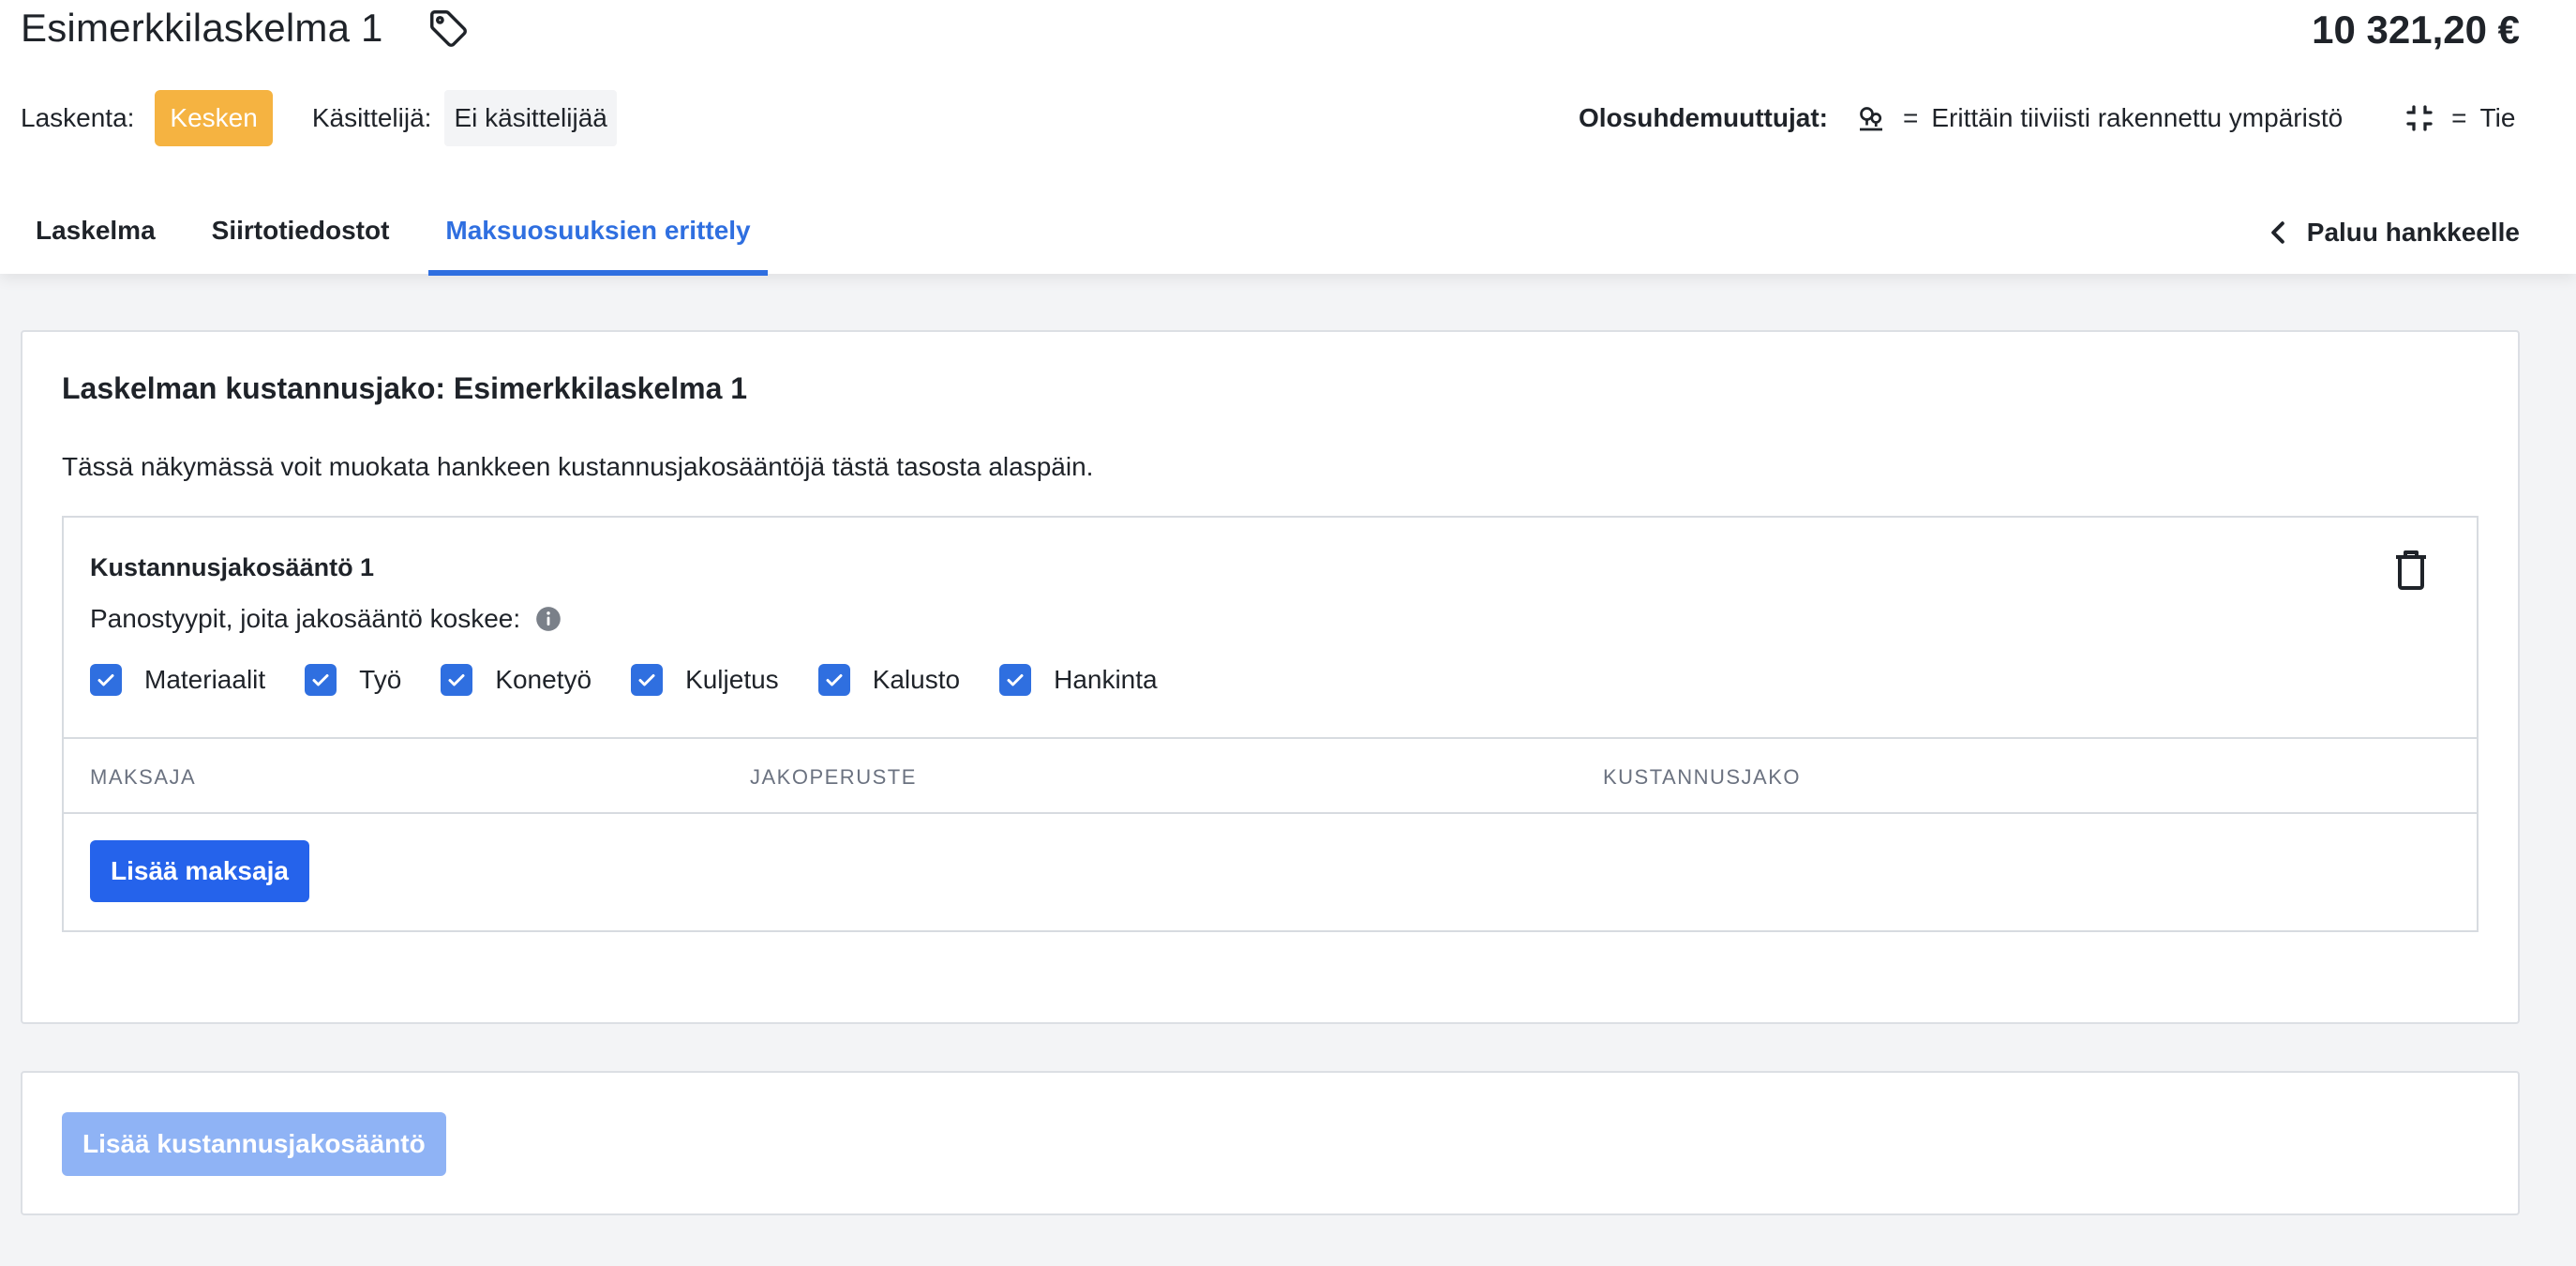  I want to click on tab-maksuosuuksien-erittely: Maksuosuuksien erittely, so click(598, 235).